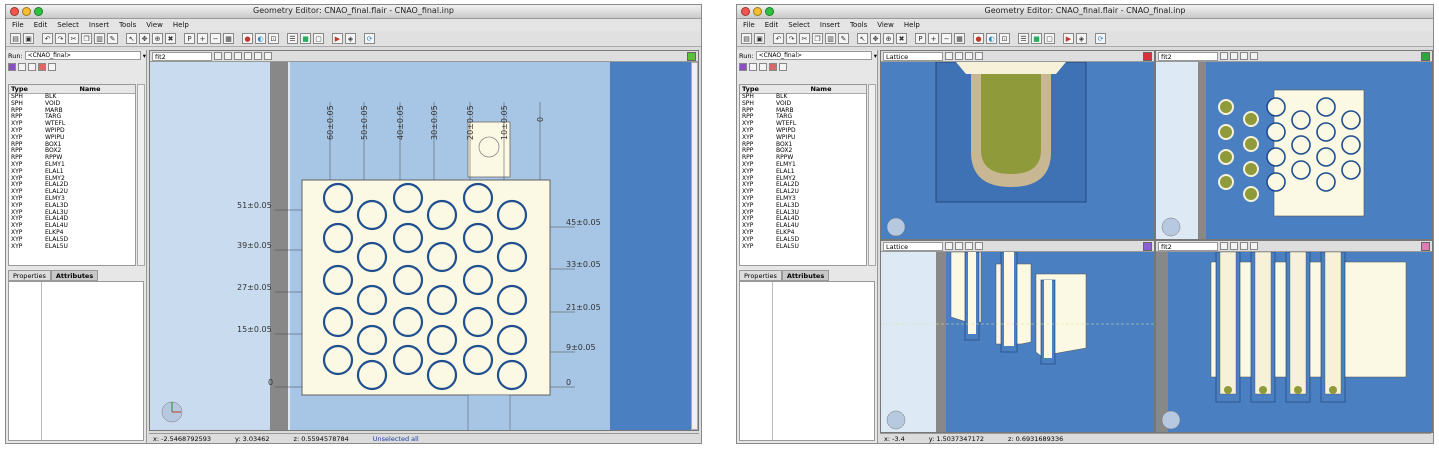  I want to click on table-row: XYP ELAL4D, so click(803, 219).